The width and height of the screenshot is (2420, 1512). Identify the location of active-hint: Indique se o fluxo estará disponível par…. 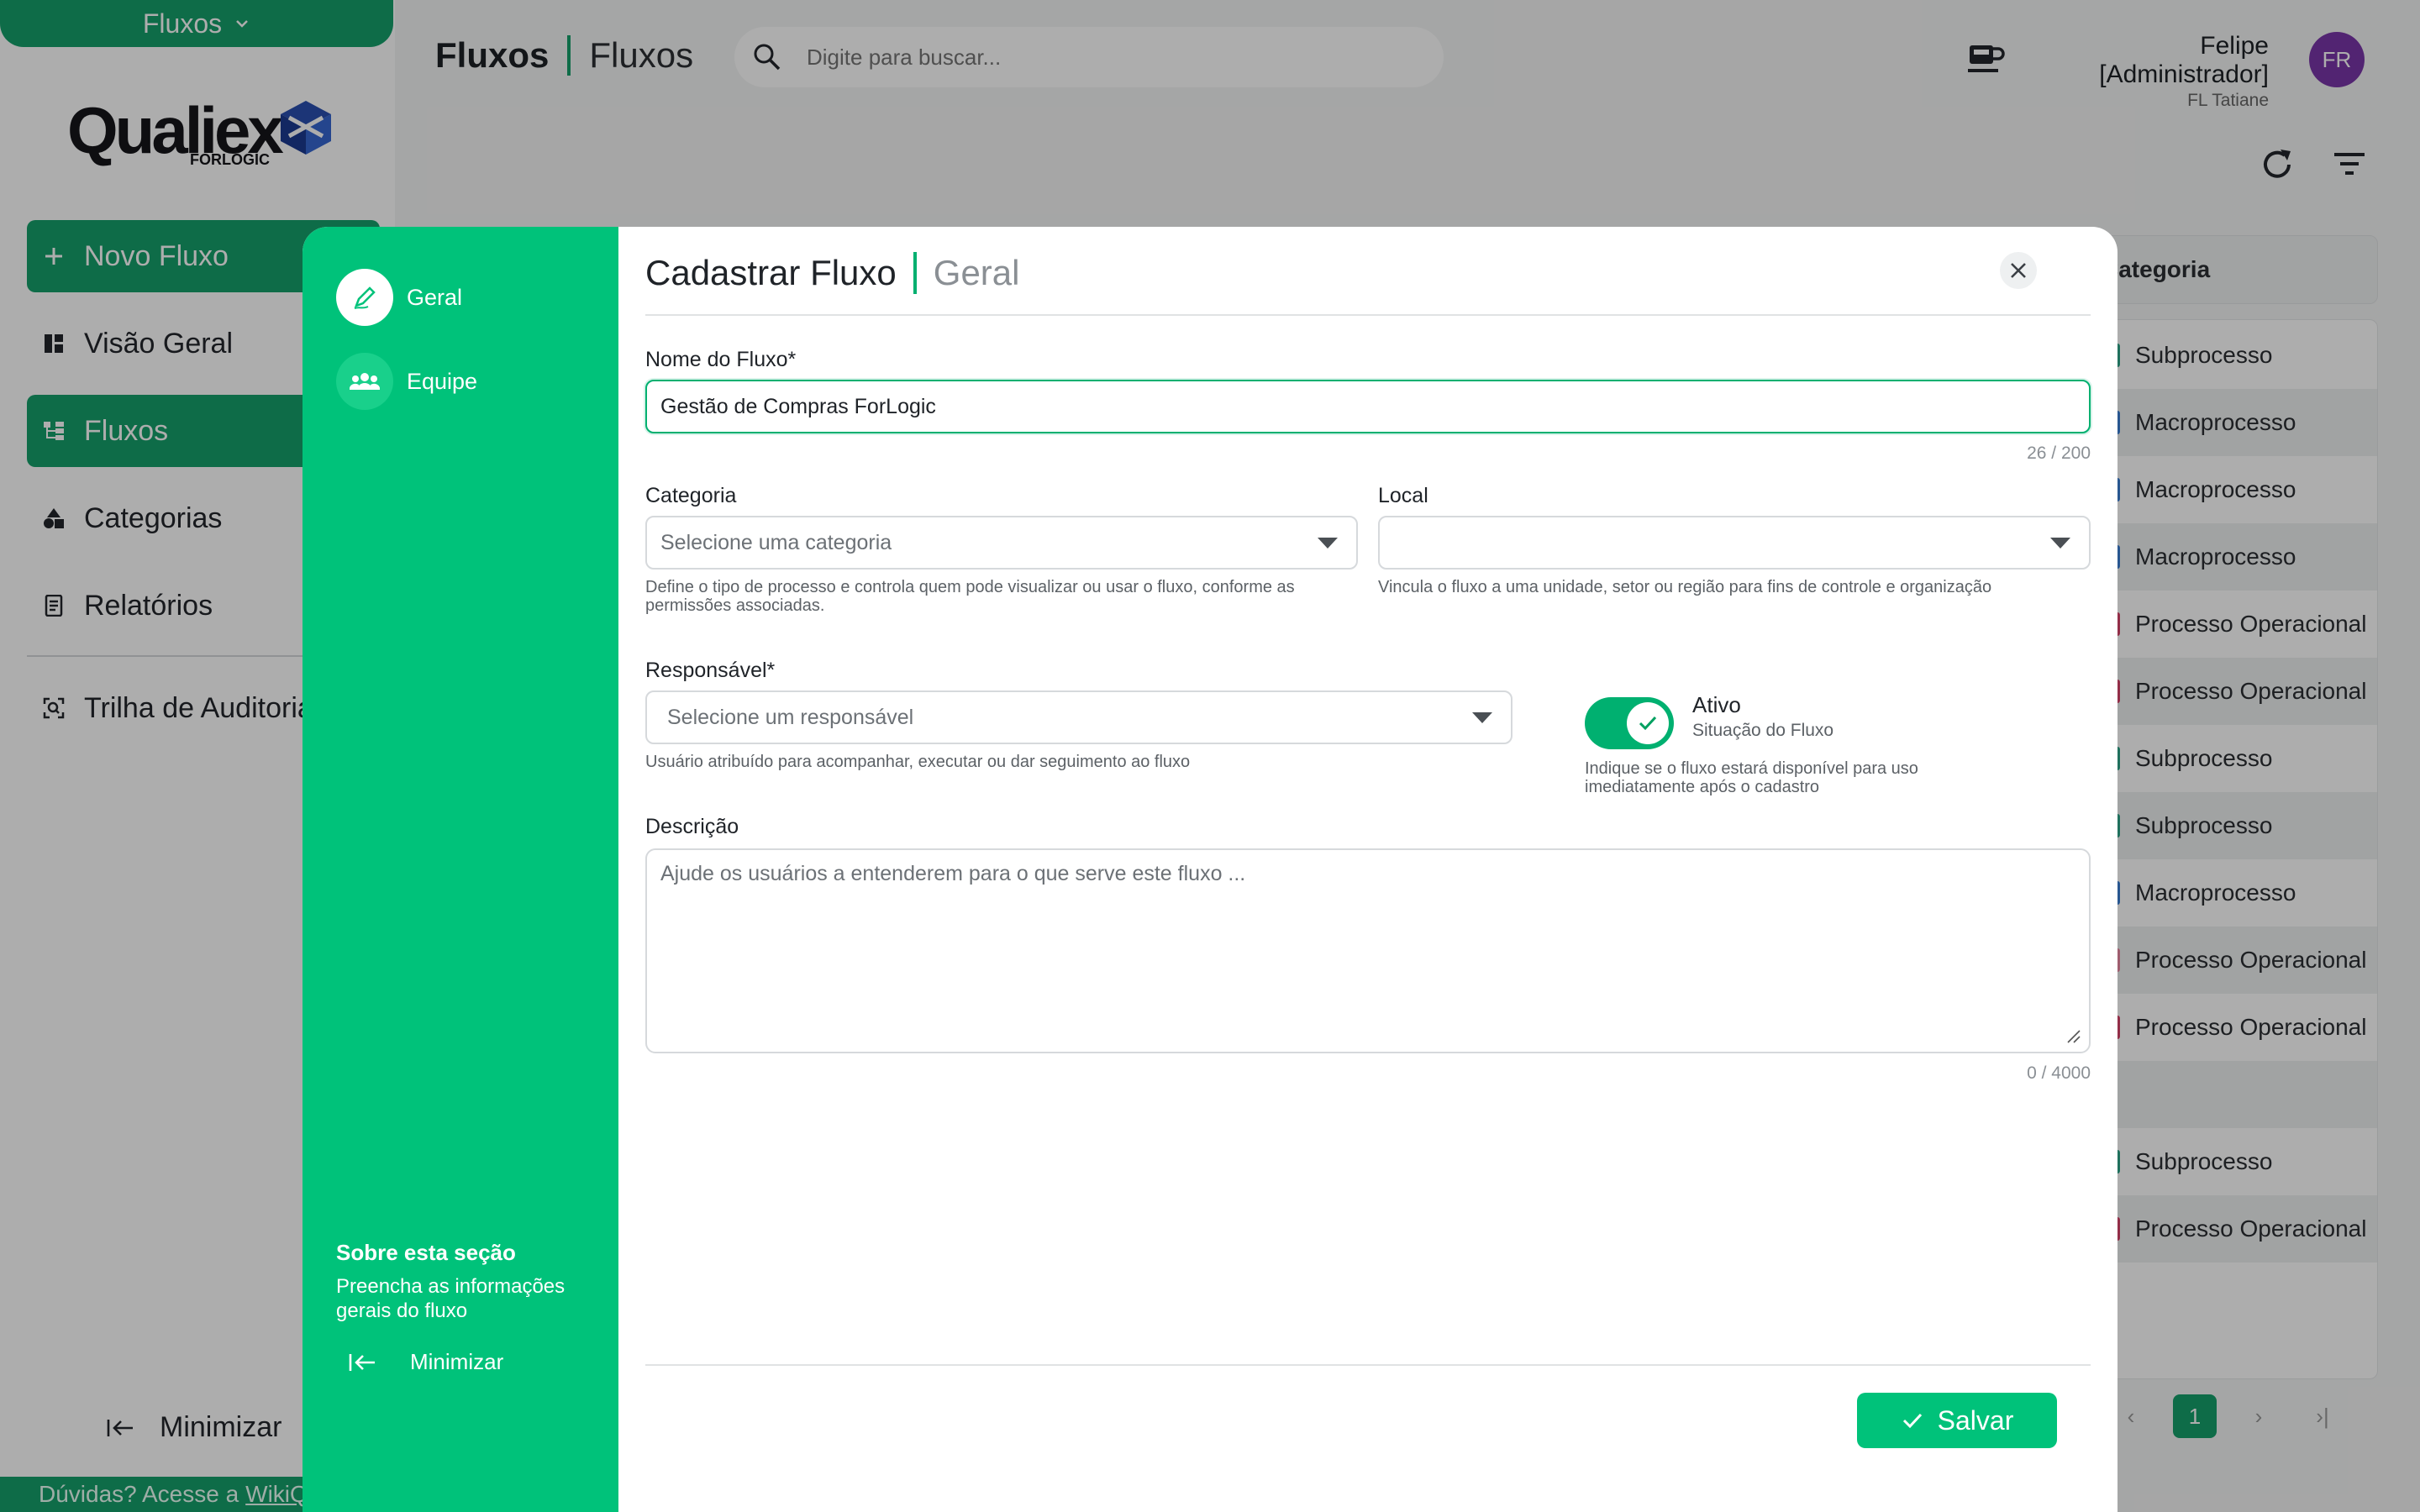
(1751, 777).